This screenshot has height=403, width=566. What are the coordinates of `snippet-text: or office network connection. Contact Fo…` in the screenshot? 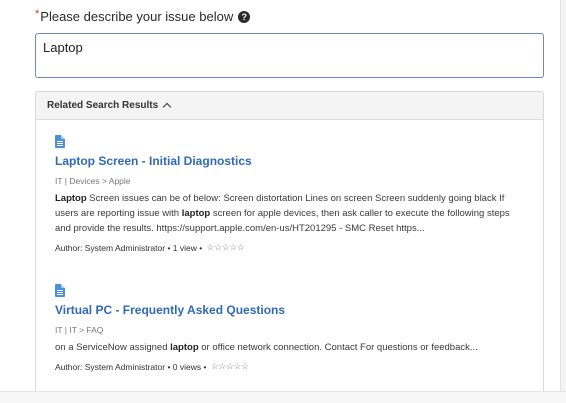 It's located at (338, 347).